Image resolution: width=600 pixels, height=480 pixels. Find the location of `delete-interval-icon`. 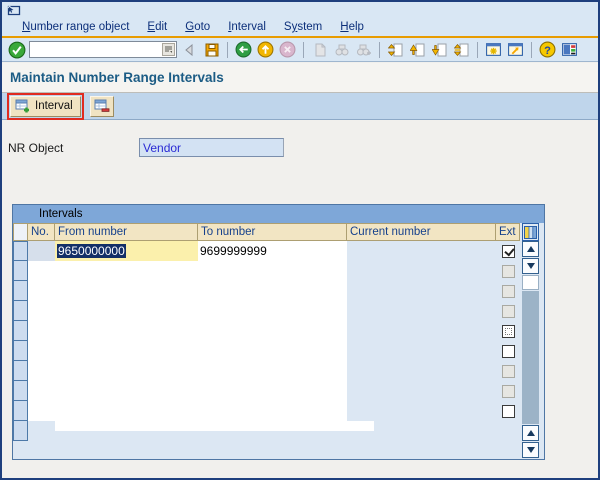

delete-interval-icon is located at coordinates (102, 105).